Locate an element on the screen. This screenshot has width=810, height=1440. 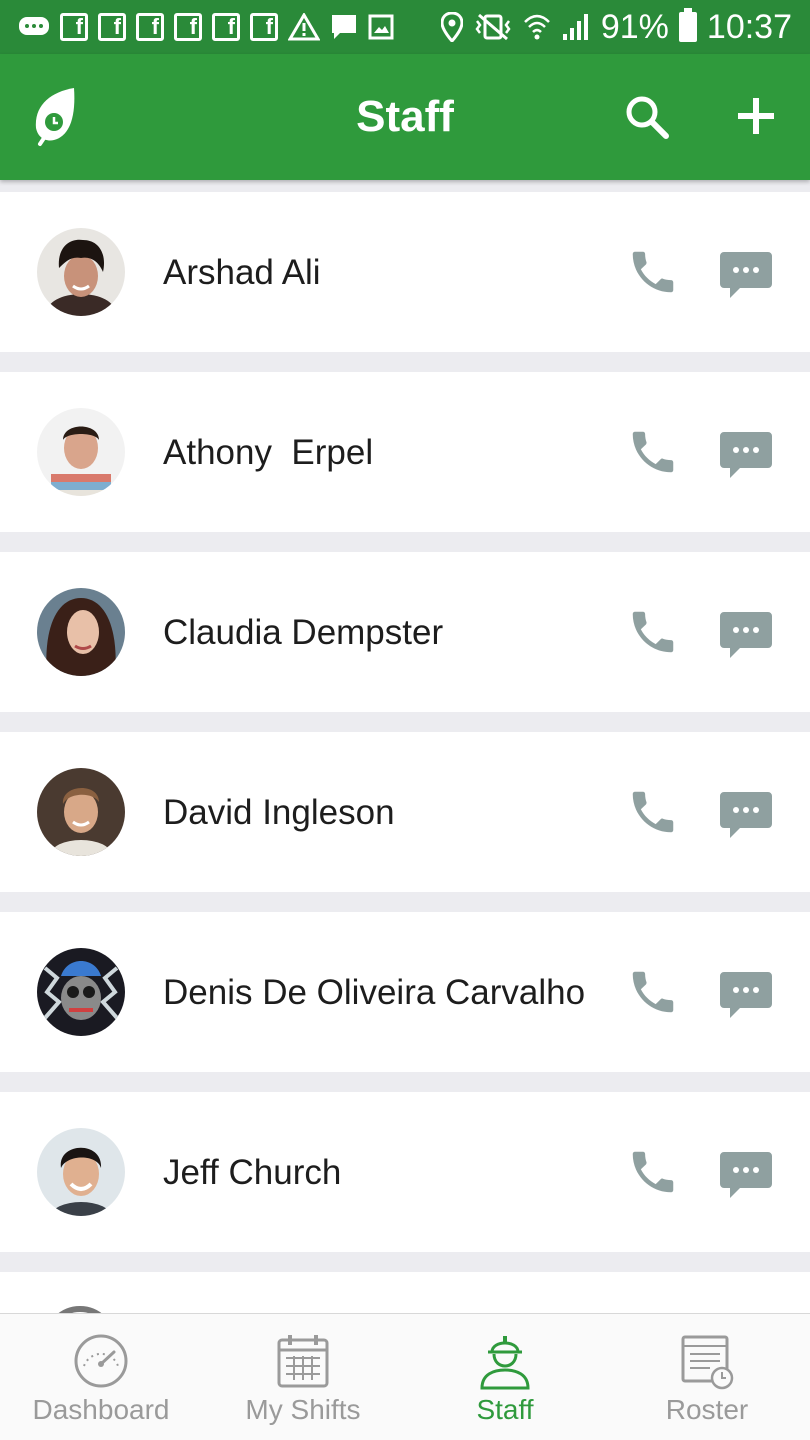
page-title: Staff is located at coordinates (405, 116).